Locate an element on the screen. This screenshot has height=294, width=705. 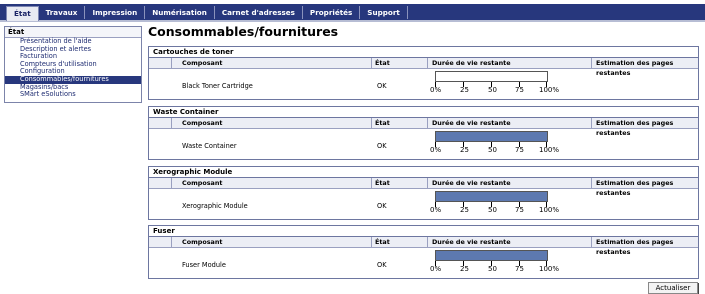
section-title: Waste Container is located at coordinates (423, 112).